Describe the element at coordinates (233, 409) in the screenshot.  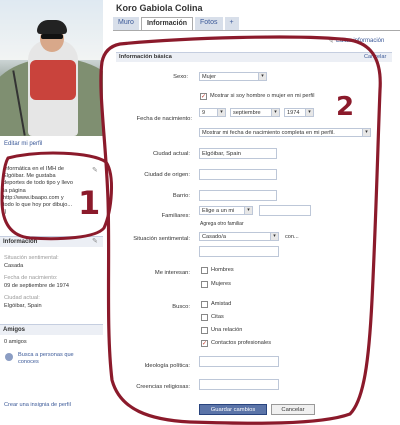
I see `save-button: Guardar cambios` at that location.